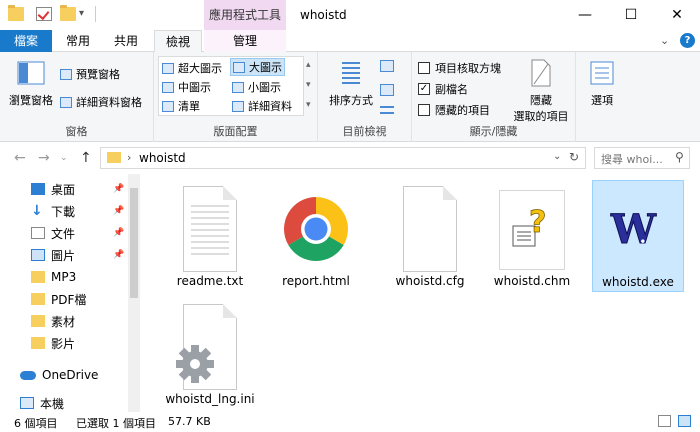 This screenshot has width=700, height=432. I want to click on back-arrow-icon: ←, so click(20, 158).